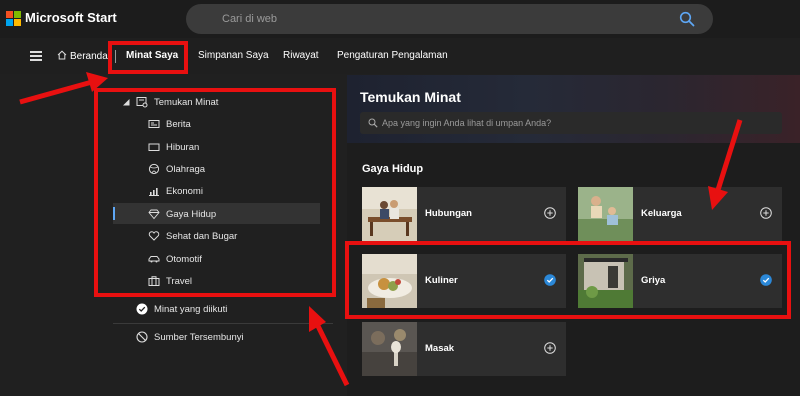 Image resolution: width=800 pixels, height=396 pixels. What do you see at coordinates (332, 355) in the screenshot?
I see `arrow-to-sidebar` at bounding box center [332, 355].